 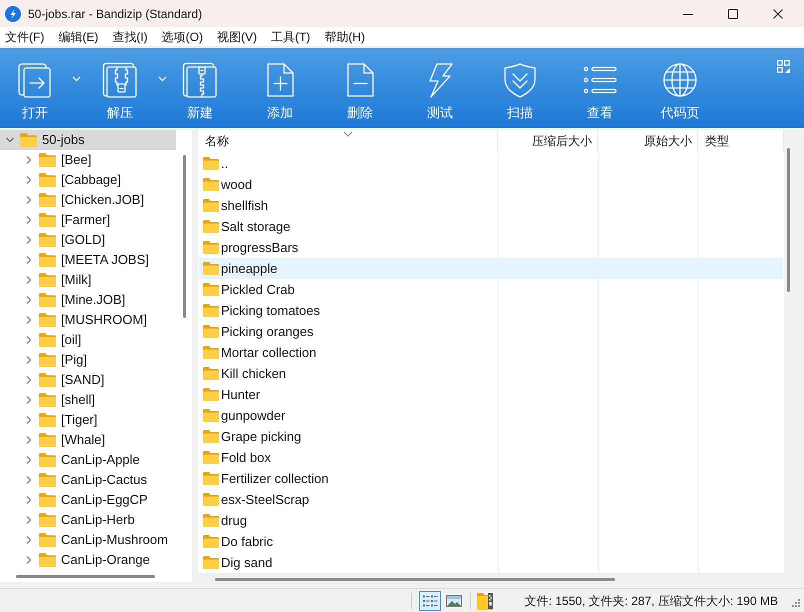 I want to click on tree-item: [Milk], so click(x=88, y=280).